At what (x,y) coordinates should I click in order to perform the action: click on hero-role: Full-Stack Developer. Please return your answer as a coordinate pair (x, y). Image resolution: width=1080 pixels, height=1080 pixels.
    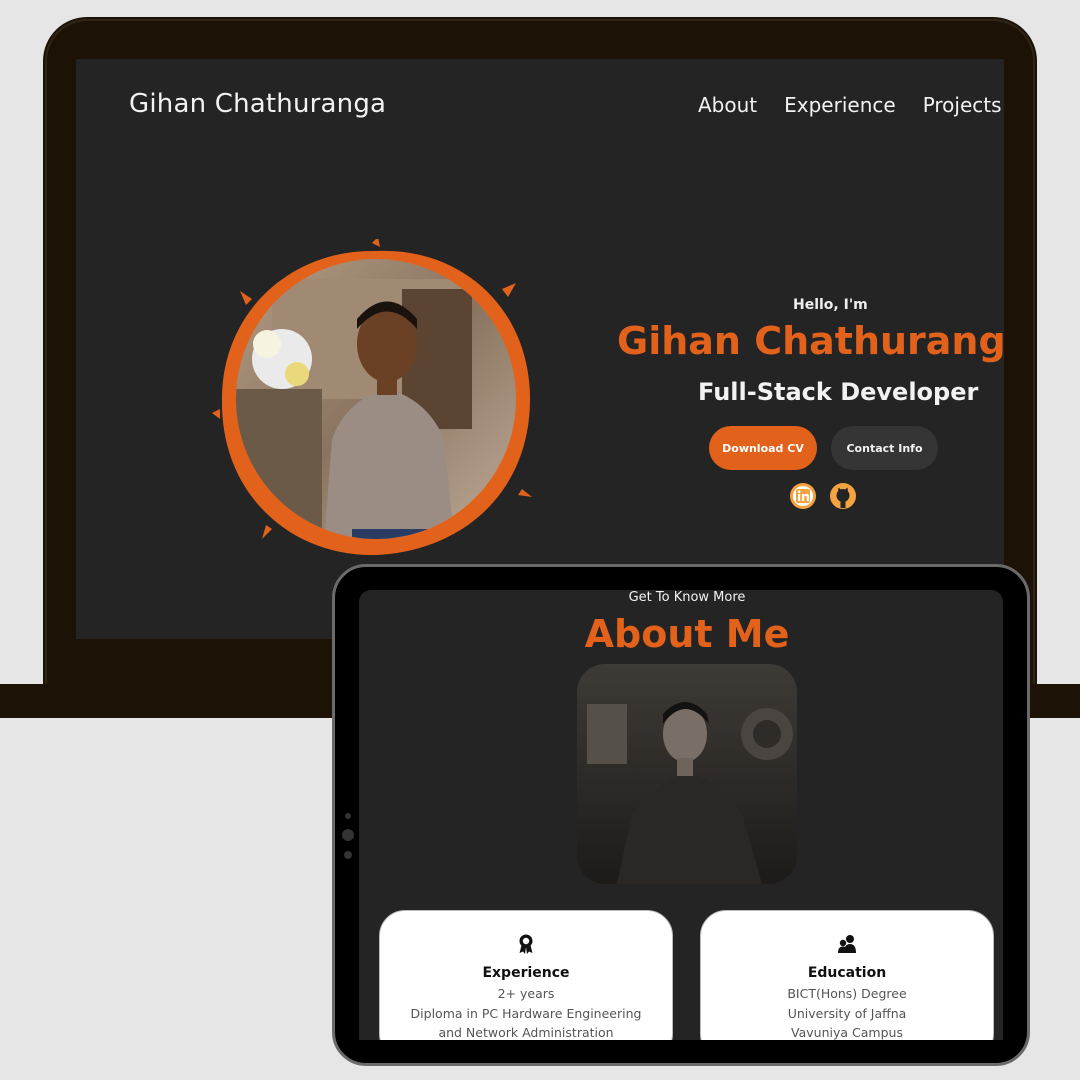
    Looking at the image, I should click on (838, 392).